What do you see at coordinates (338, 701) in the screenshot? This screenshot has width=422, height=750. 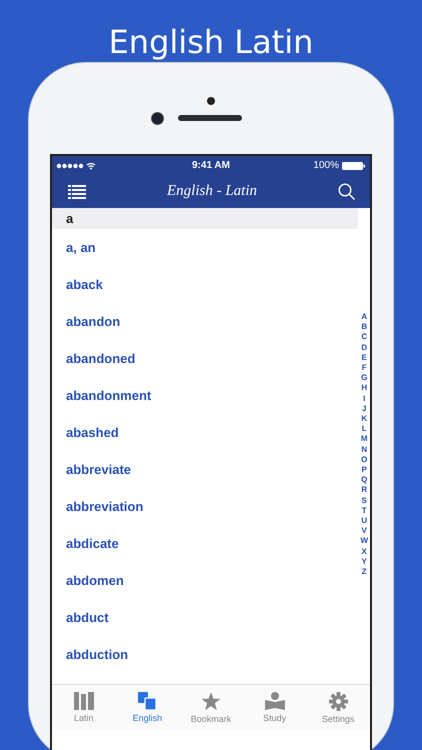 I see `gear-icon` at bounding box center [338, 701].